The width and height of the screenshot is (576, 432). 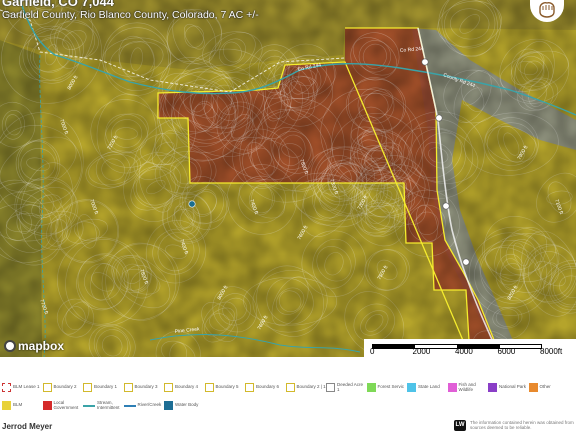 What do you see at coordinates (464, 351) in the screenshot?
I see `scale-label: 4000` at bounding box center [464, 351].